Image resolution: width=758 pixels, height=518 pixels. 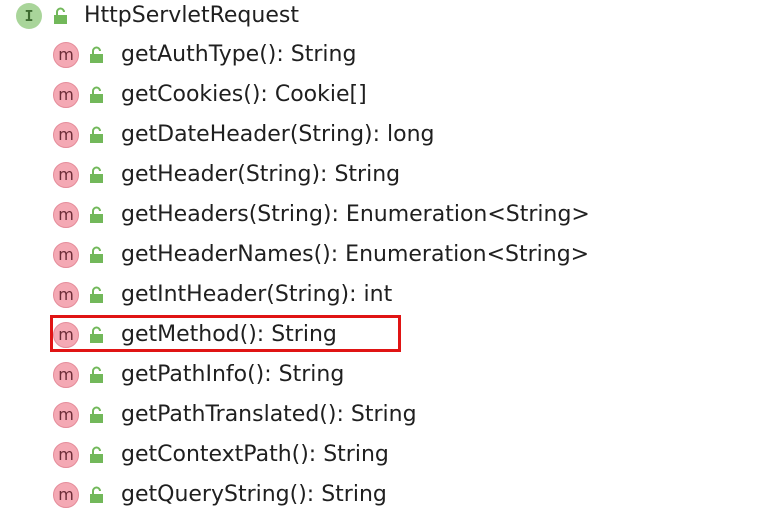 What do you see at coordinates (255, 454) in the screenshot?
I see `method-signature: getContextPath(): String` at bounding box center [255, 454].